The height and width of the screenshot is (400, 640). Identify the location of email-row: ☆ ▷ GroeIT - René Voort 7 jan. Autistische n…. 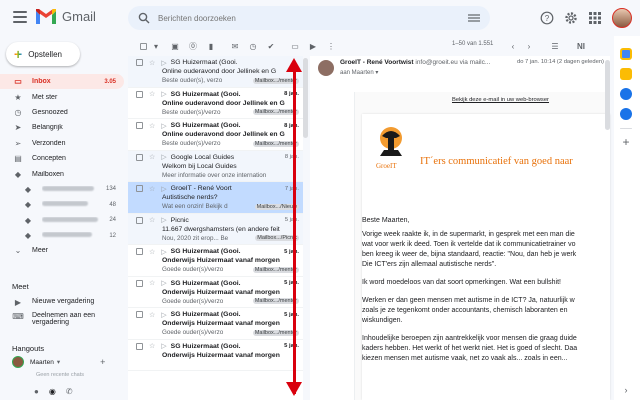
(215, 198).